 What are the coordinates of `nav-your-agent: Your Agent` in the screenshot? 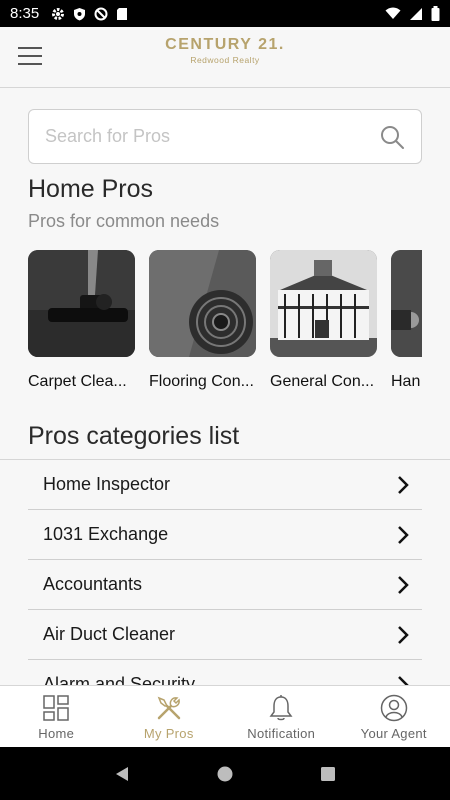 It's located at (394, 716).